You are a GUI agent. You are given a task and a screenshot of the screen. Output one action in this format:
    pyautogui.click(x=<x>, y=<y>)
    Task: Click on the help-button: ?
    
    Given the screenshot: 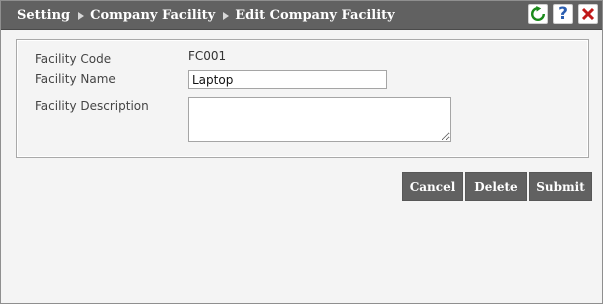 What is the action you would take?
    pyautogui.click(x=563, y=14)
    